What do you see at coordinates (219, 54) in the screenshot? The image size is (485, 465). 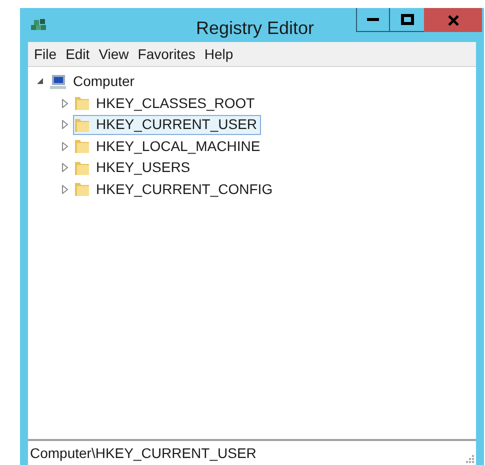 I see `menu-item: Help` at bounding box center [219, 54].